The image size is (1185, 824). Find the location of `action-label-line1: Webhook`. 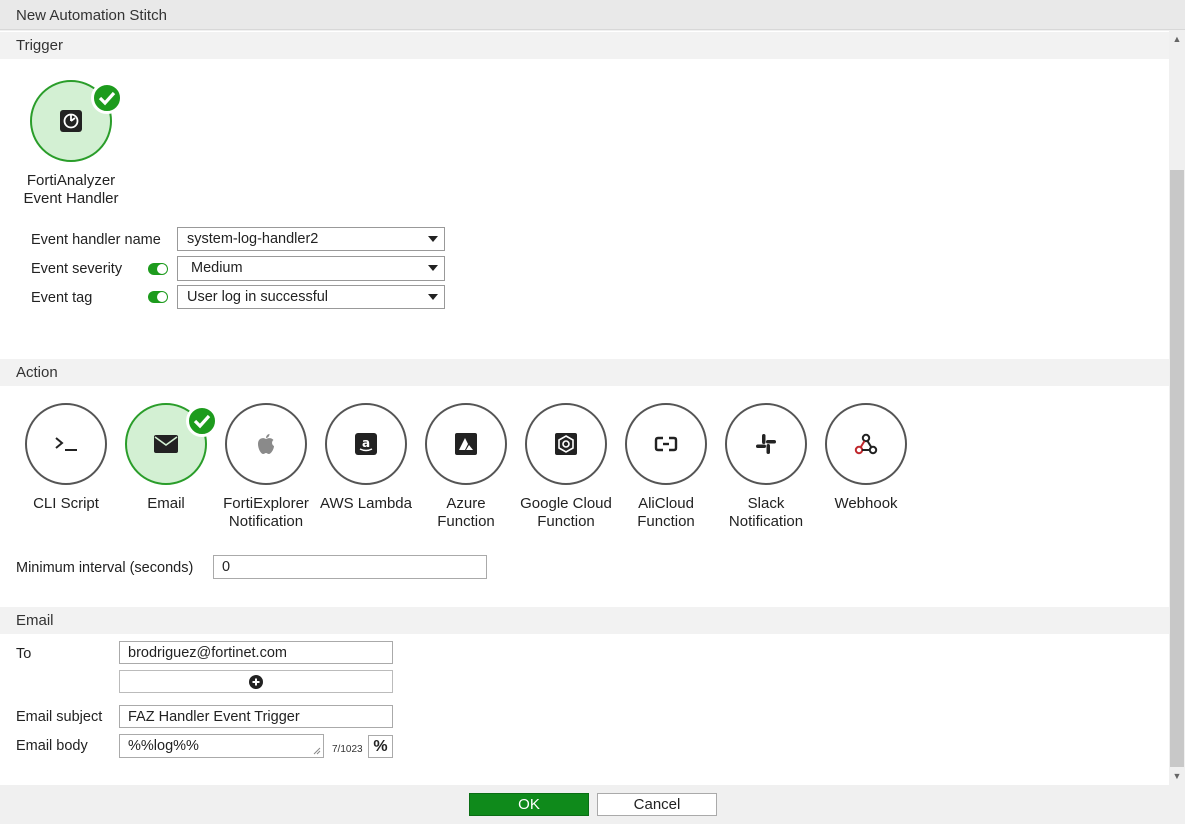

action-label-line1: Webhook is located at coordinates (866, 503).